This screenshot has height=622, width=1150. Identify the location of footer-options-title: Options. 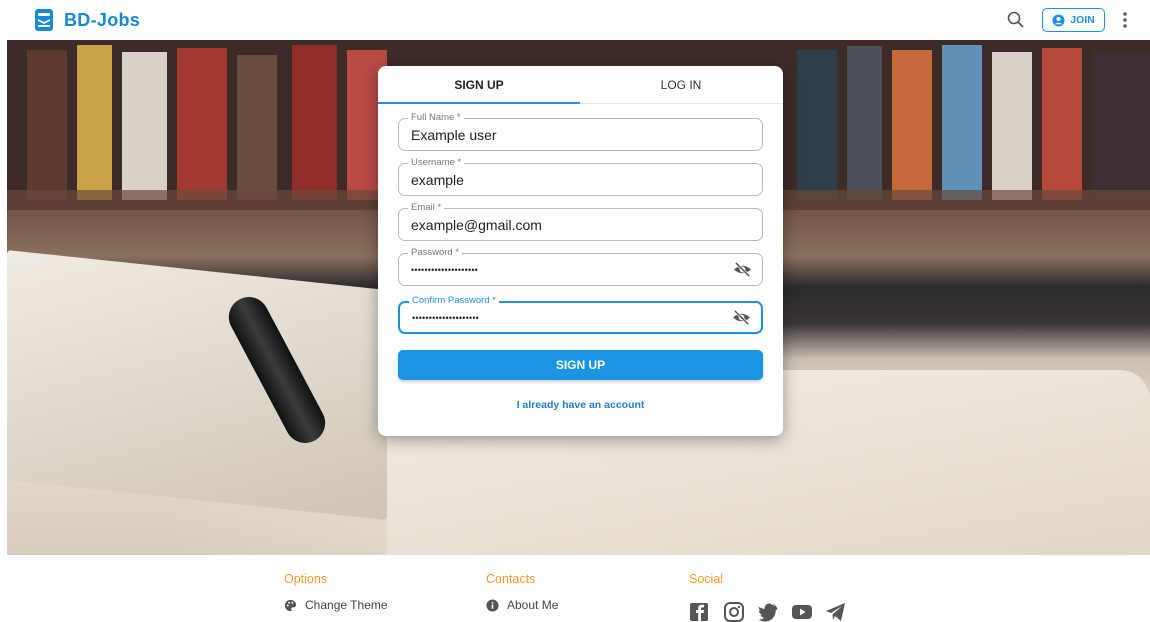
(306, 579).